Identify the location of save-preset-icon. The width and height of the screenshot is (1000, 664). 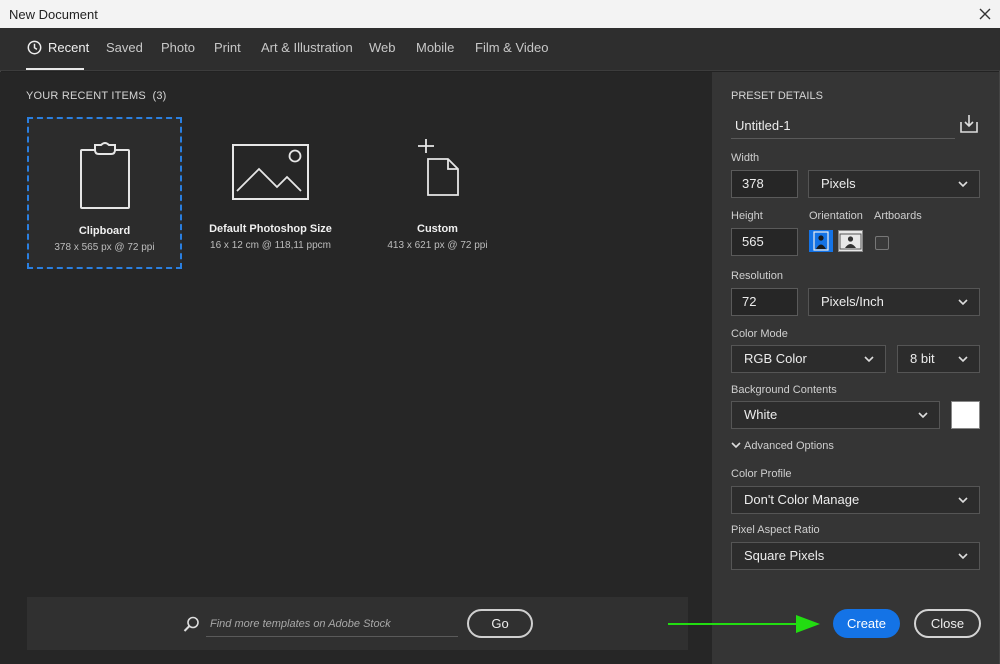
(969, 124).